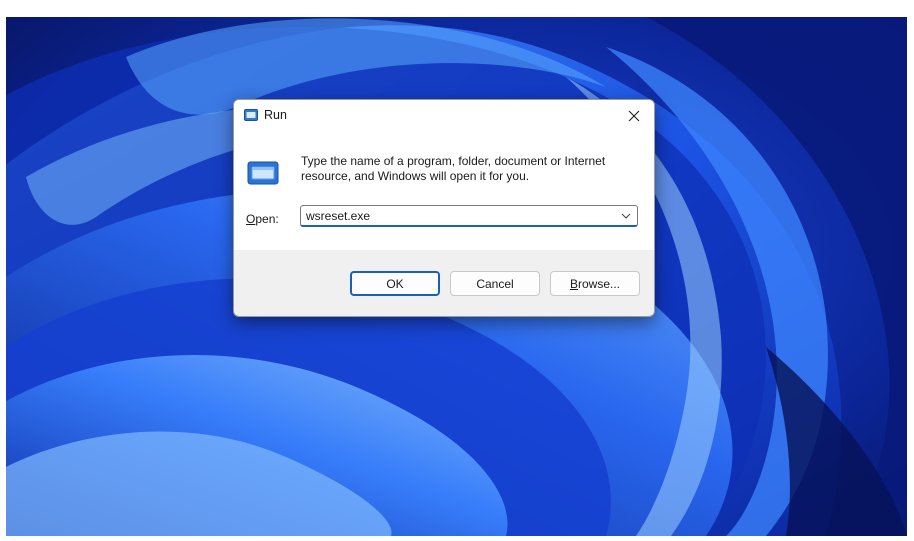 This screenshot has height=541, width=914. What do you see at coordinates (275, 115) in the screenshot?
I see `dialog-title: Run` at bounding box center [275, 115].